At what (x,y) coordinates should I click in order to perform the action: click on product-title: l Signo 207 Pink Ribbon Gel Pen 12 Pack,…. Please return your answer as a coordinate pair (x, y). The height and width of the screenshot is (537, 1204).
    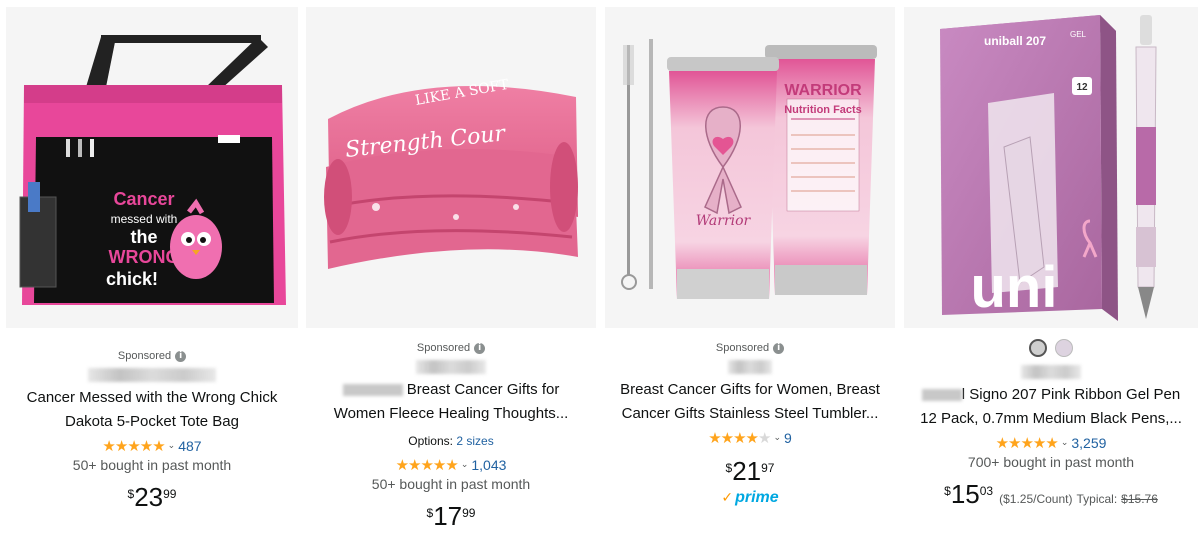
    Looking at the image, I should click on (1051, 407).